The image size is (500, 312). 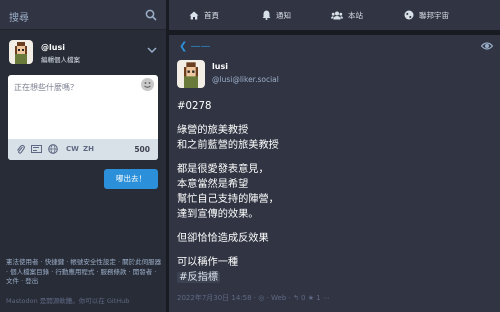 What do you see at coordinates (83, 15) in the screenshot?
I see `search-bar: 搜尋` at bounding box center [83, 15].